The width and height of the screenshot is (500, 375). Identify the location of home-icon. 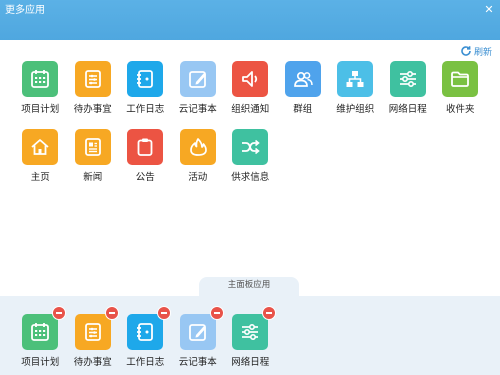
(40, 147).